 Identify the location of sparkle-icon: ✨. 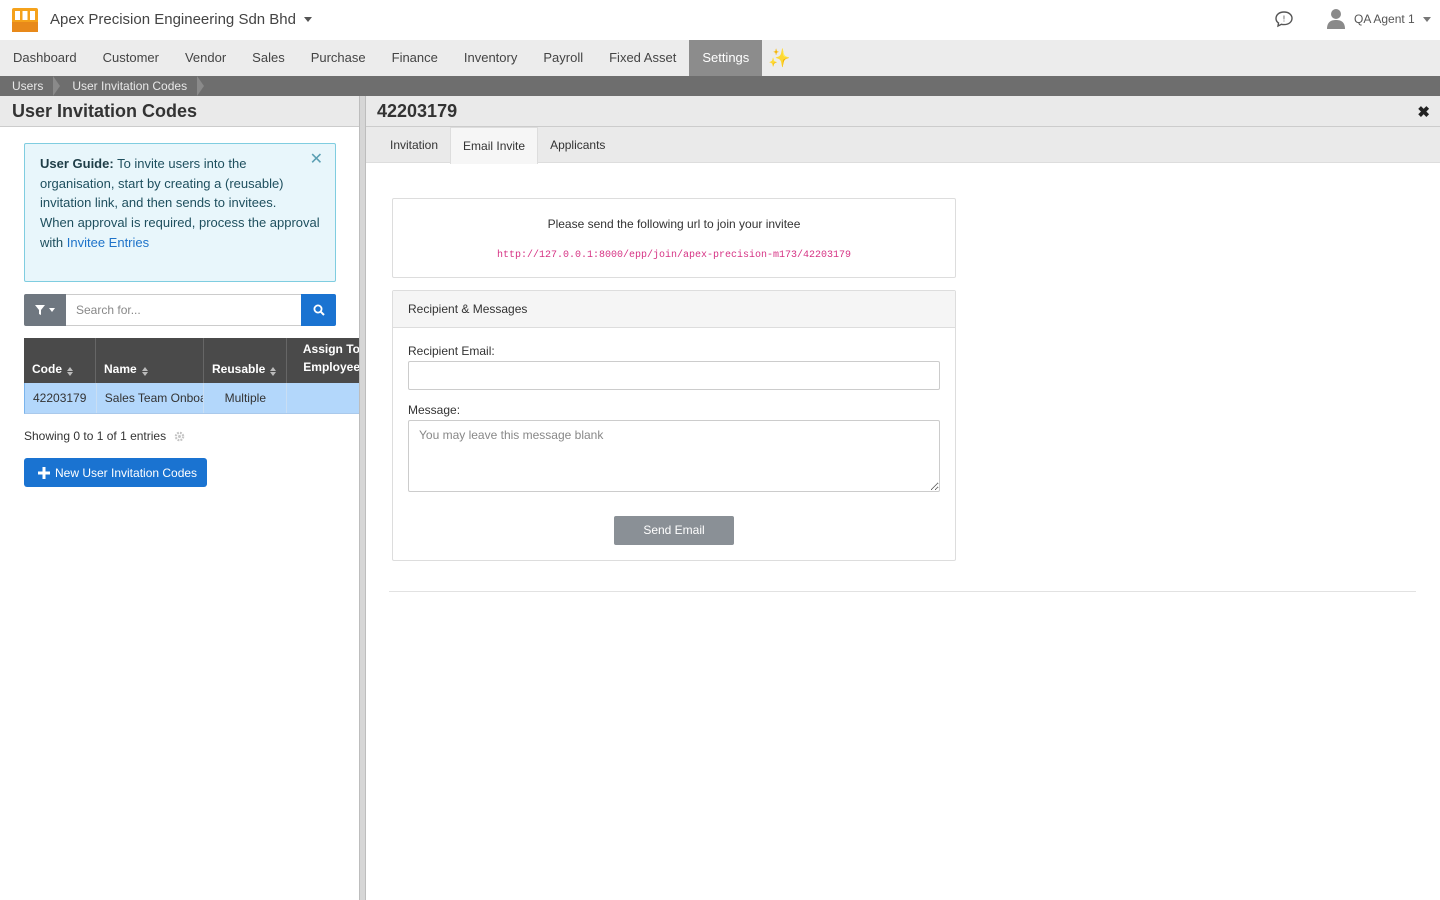
(779, 58).